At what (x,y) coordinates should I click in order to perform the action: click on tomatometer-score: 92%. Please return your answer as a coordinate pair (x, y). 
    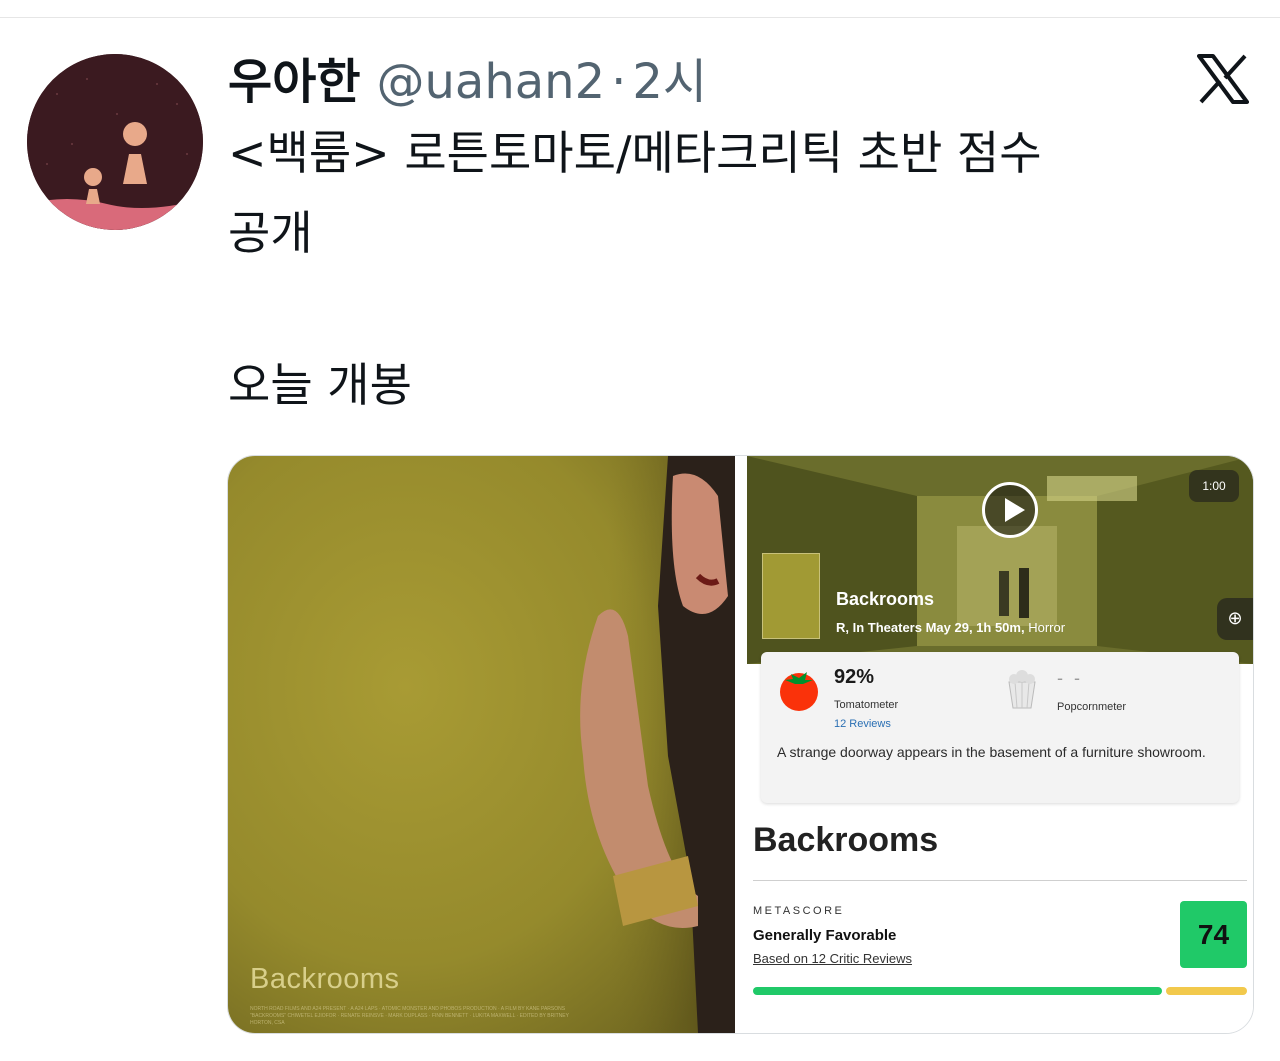
    Looking at the image, I should click on (854, 677).